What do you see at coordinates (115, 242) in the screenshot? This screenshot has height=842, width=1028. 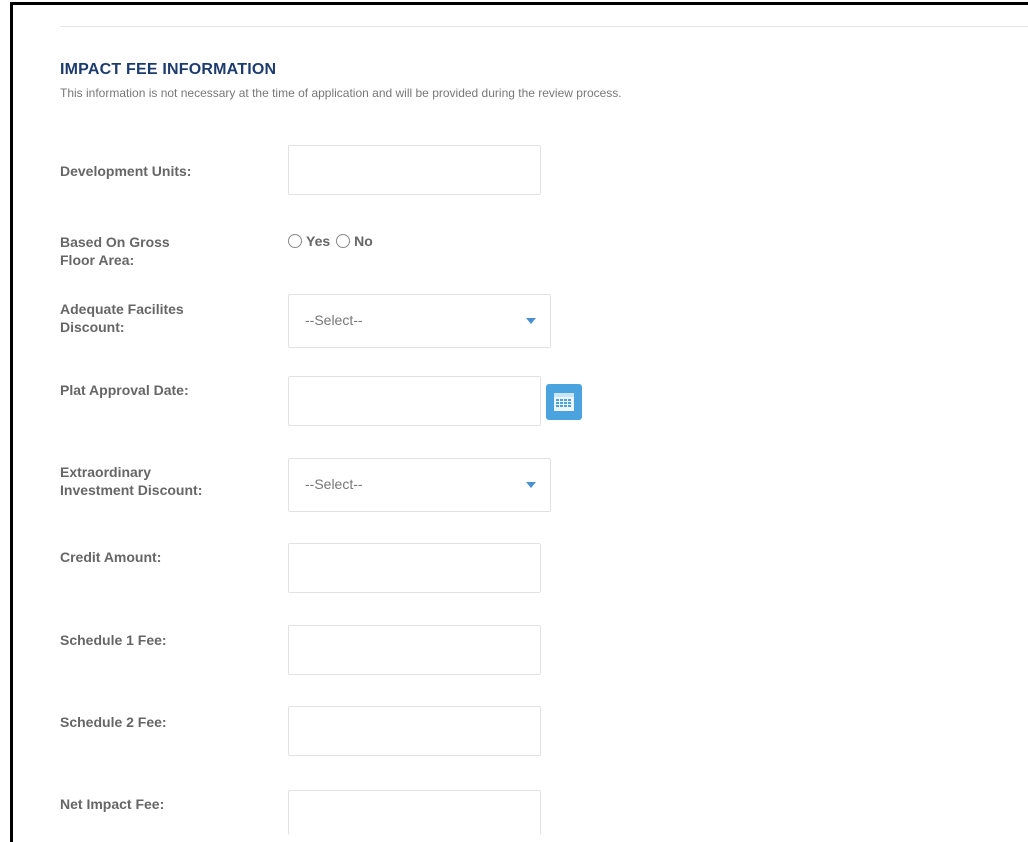 I see `gross-floor-area-label-line1: Based On Gross` at bounding box center [115, 242].